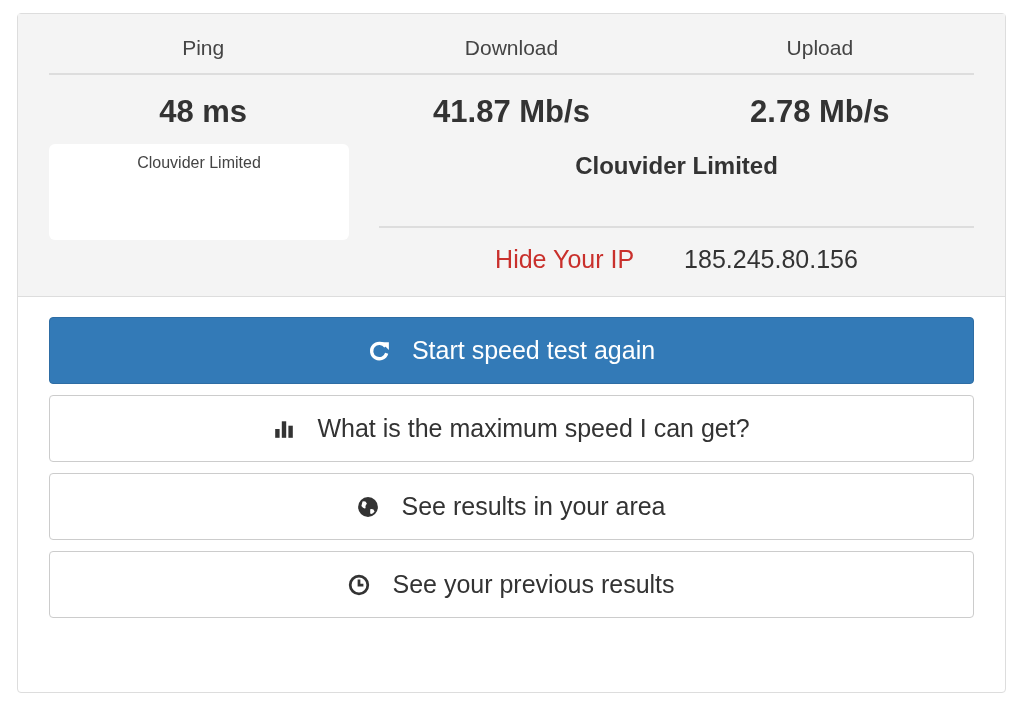 The image size is (1026, 702). What do you see at coordinates (203, 53) in the screenshot?
I see `metric-label: Ping` at bounding box center [203, 53].